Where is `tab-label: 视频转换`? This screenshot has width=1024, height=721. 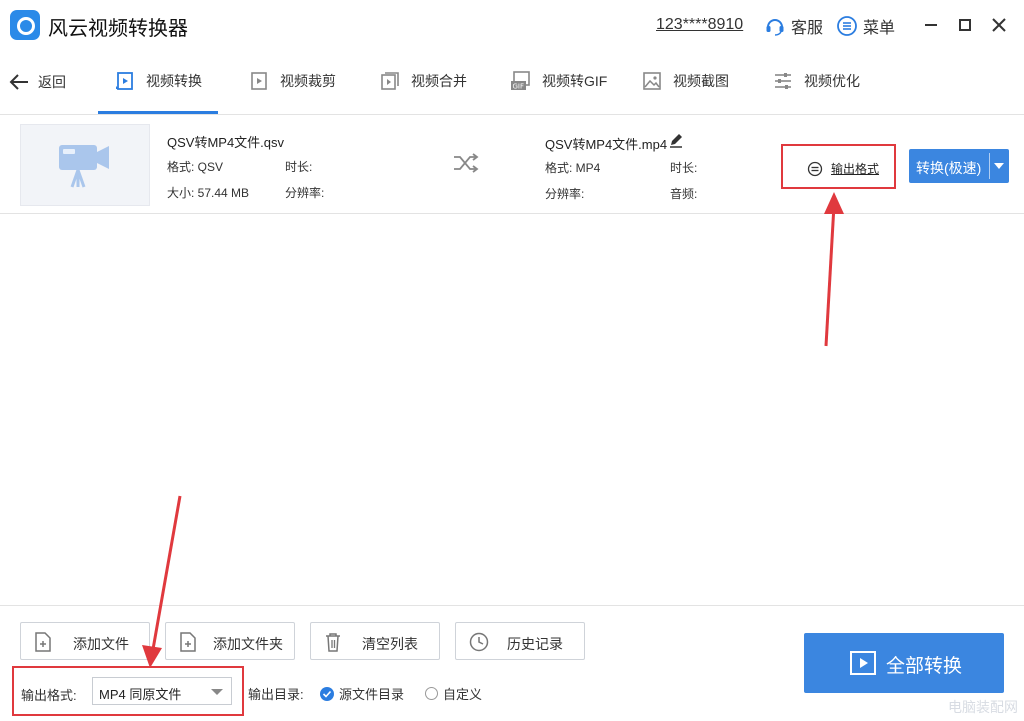 tab-label: 视频转换 is located at coordinates (174, 80).